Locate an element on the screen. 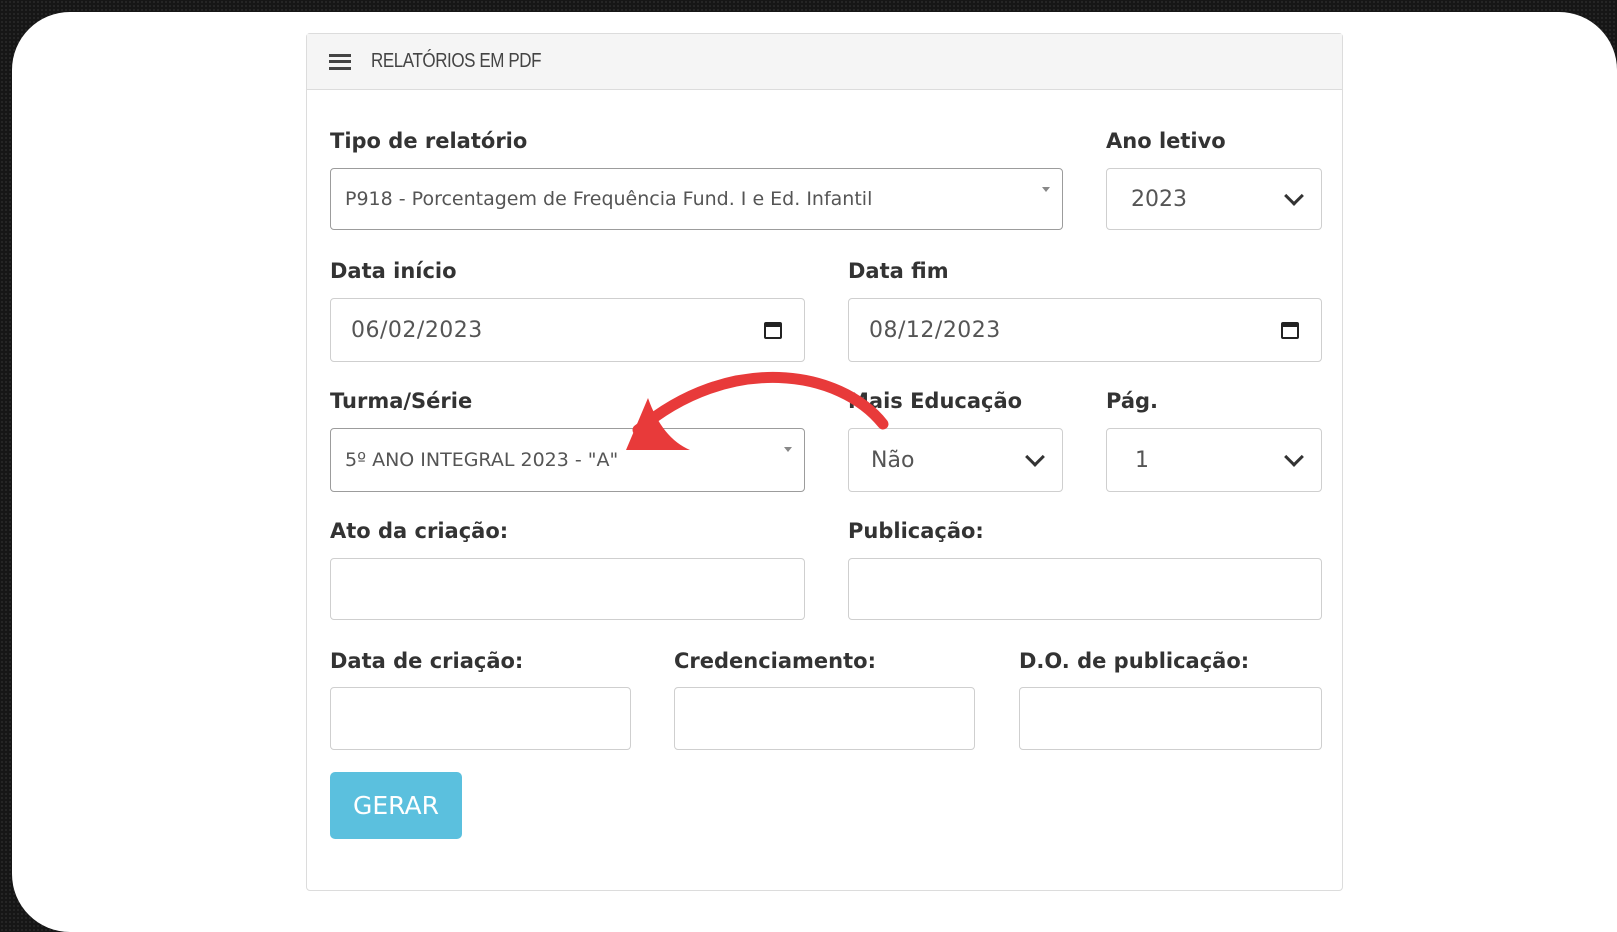 The image size is (1617, 932). turma-serie-select: 5º ANO INTEGRAL 2023 - "A" is located at coordinates (567, 460).